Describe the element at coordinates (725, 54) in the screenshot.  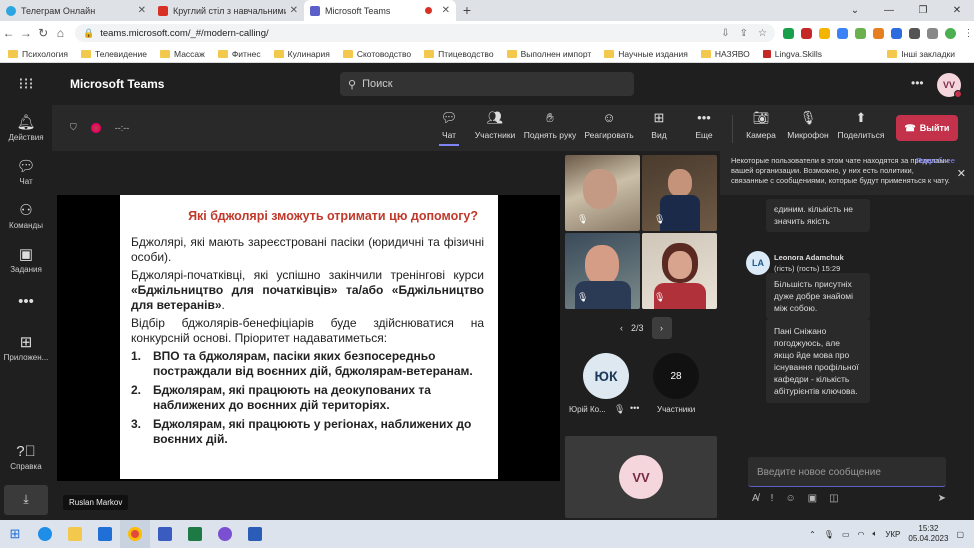
I see `bookmark-folder: НАЗЯВО` at that location.